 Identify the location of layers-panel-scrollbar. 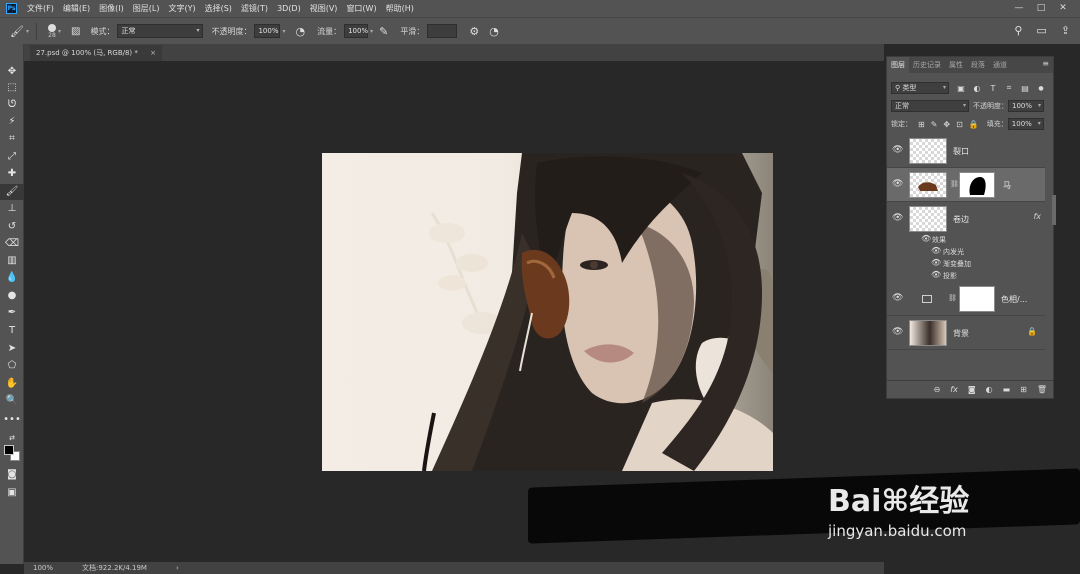
(1054, 210).